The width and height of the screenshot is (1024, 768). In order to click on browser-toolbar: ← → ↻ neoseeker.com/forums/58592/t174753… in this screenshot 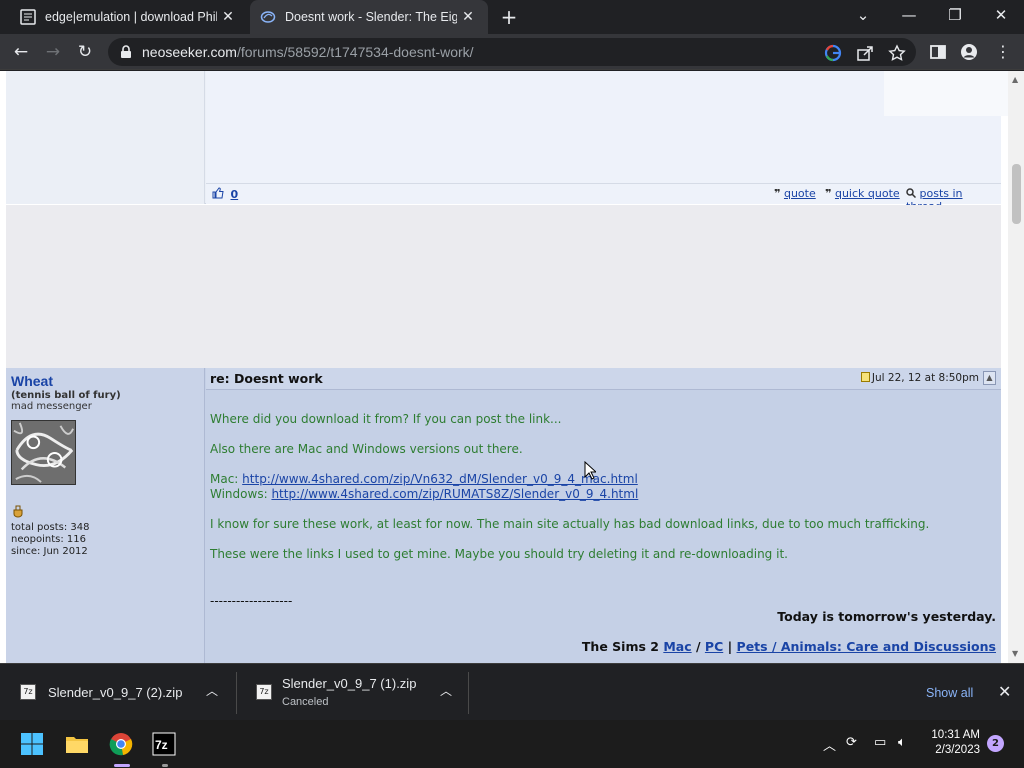, I will do `click(512, 52)`.